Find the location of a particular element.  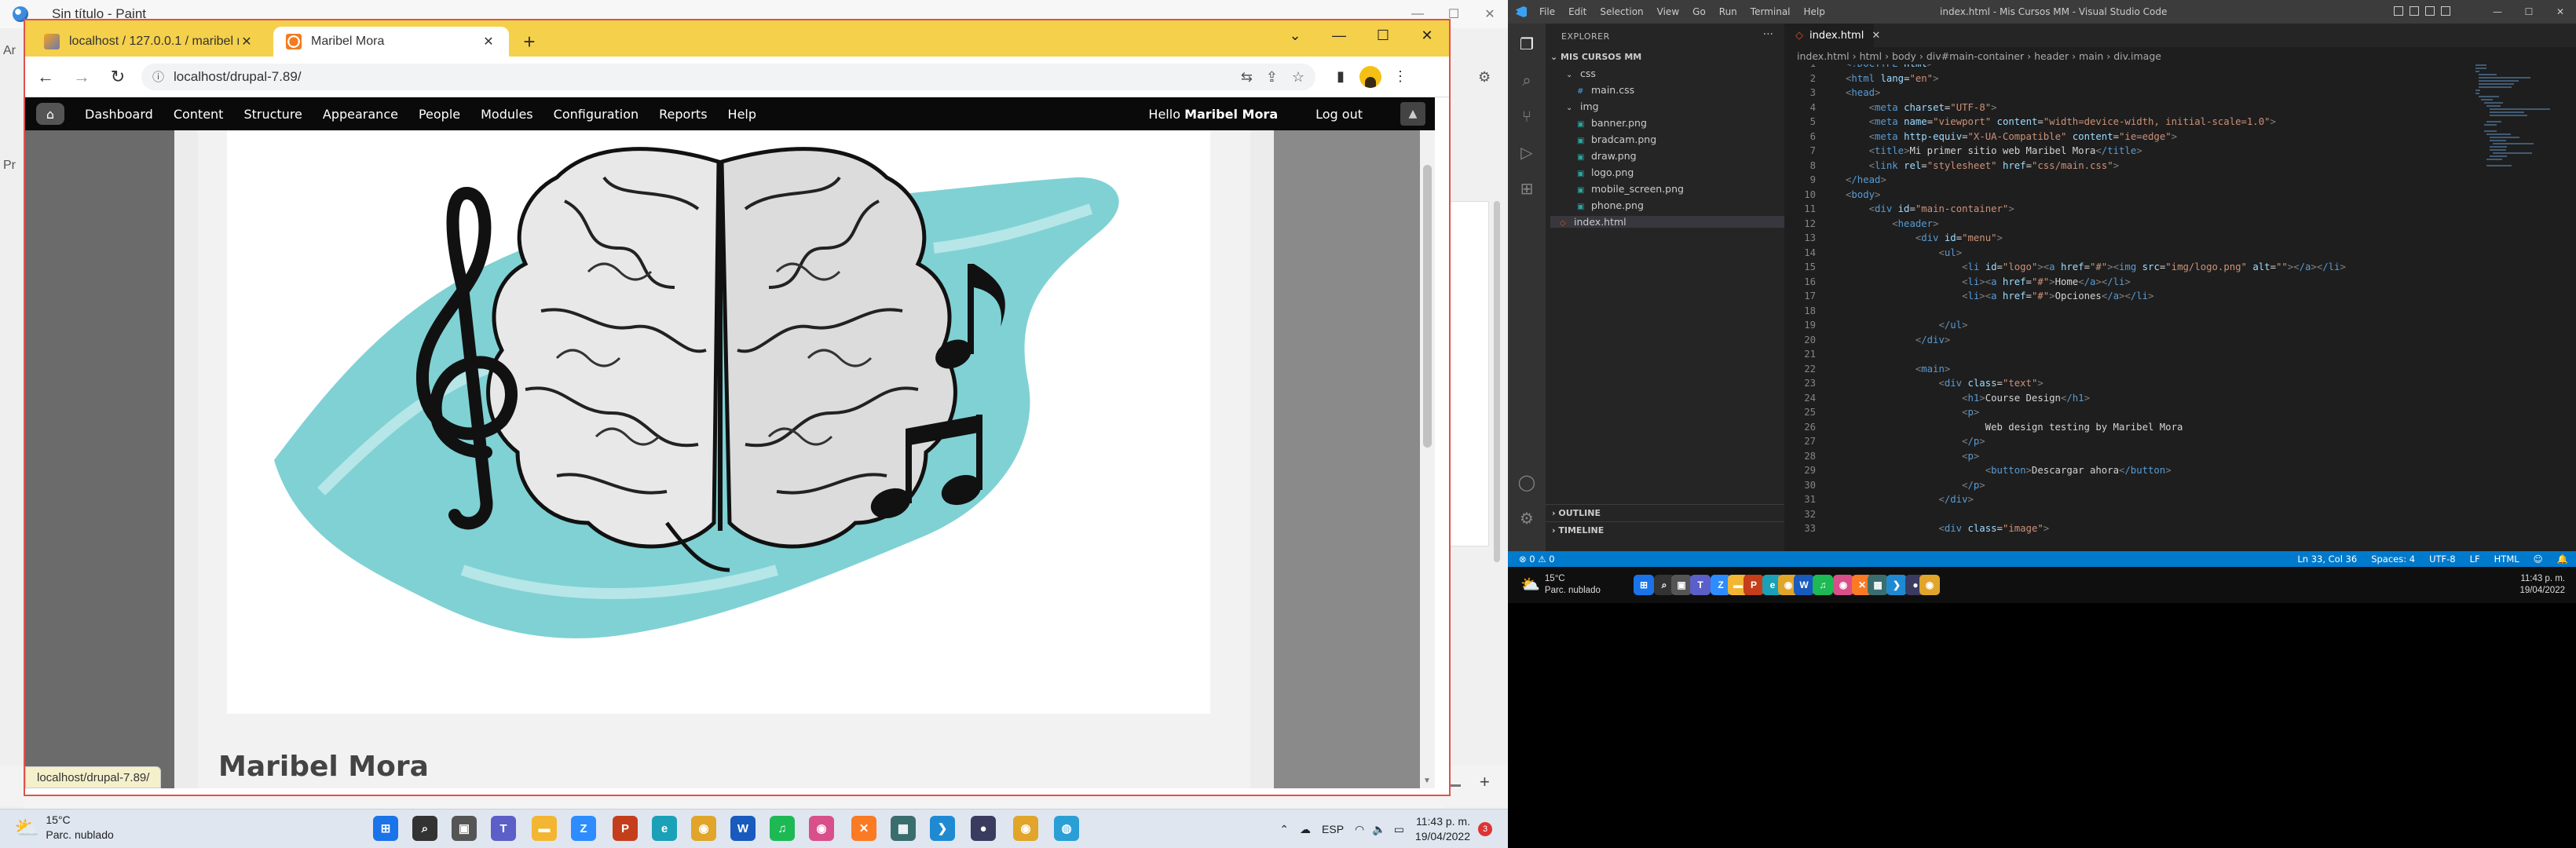

menu-edit: Edit is located at coordinates (1577, 11).